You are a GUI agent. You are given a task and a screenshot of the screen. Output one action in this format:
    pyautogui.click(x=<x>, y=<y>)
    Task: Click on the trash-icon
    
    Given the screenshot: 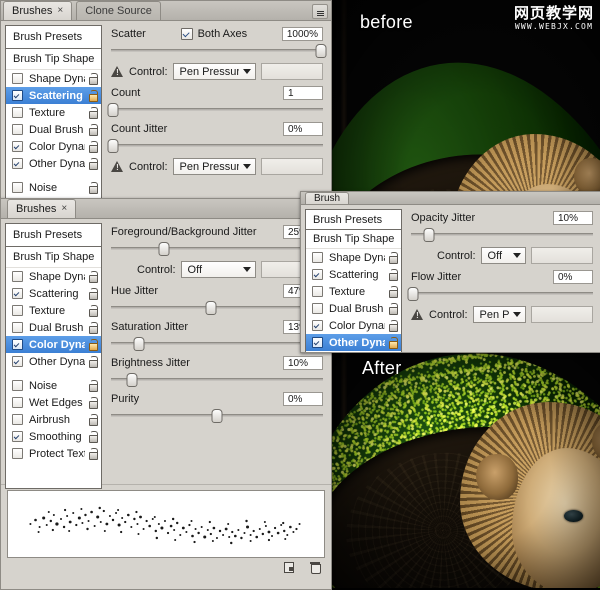 What is the action you would take?
    pyautogui.click(x=315, y=567)
    